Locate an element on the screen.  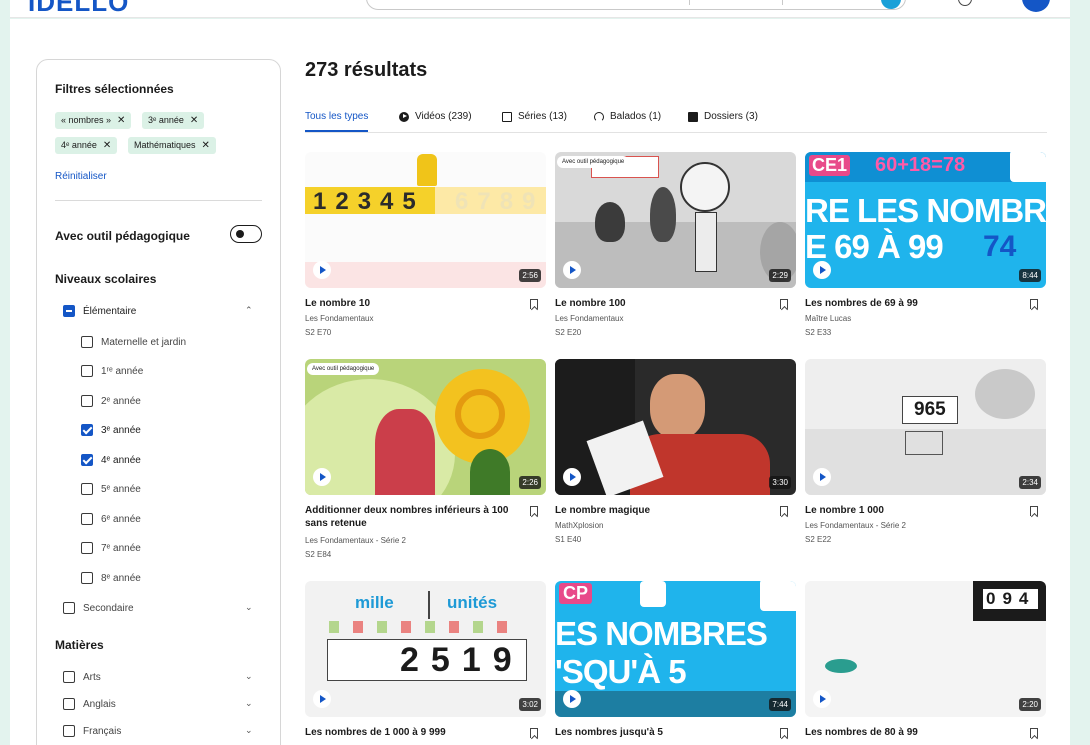
level-item: 4ᵉ année is located at coordinates (111, 460).